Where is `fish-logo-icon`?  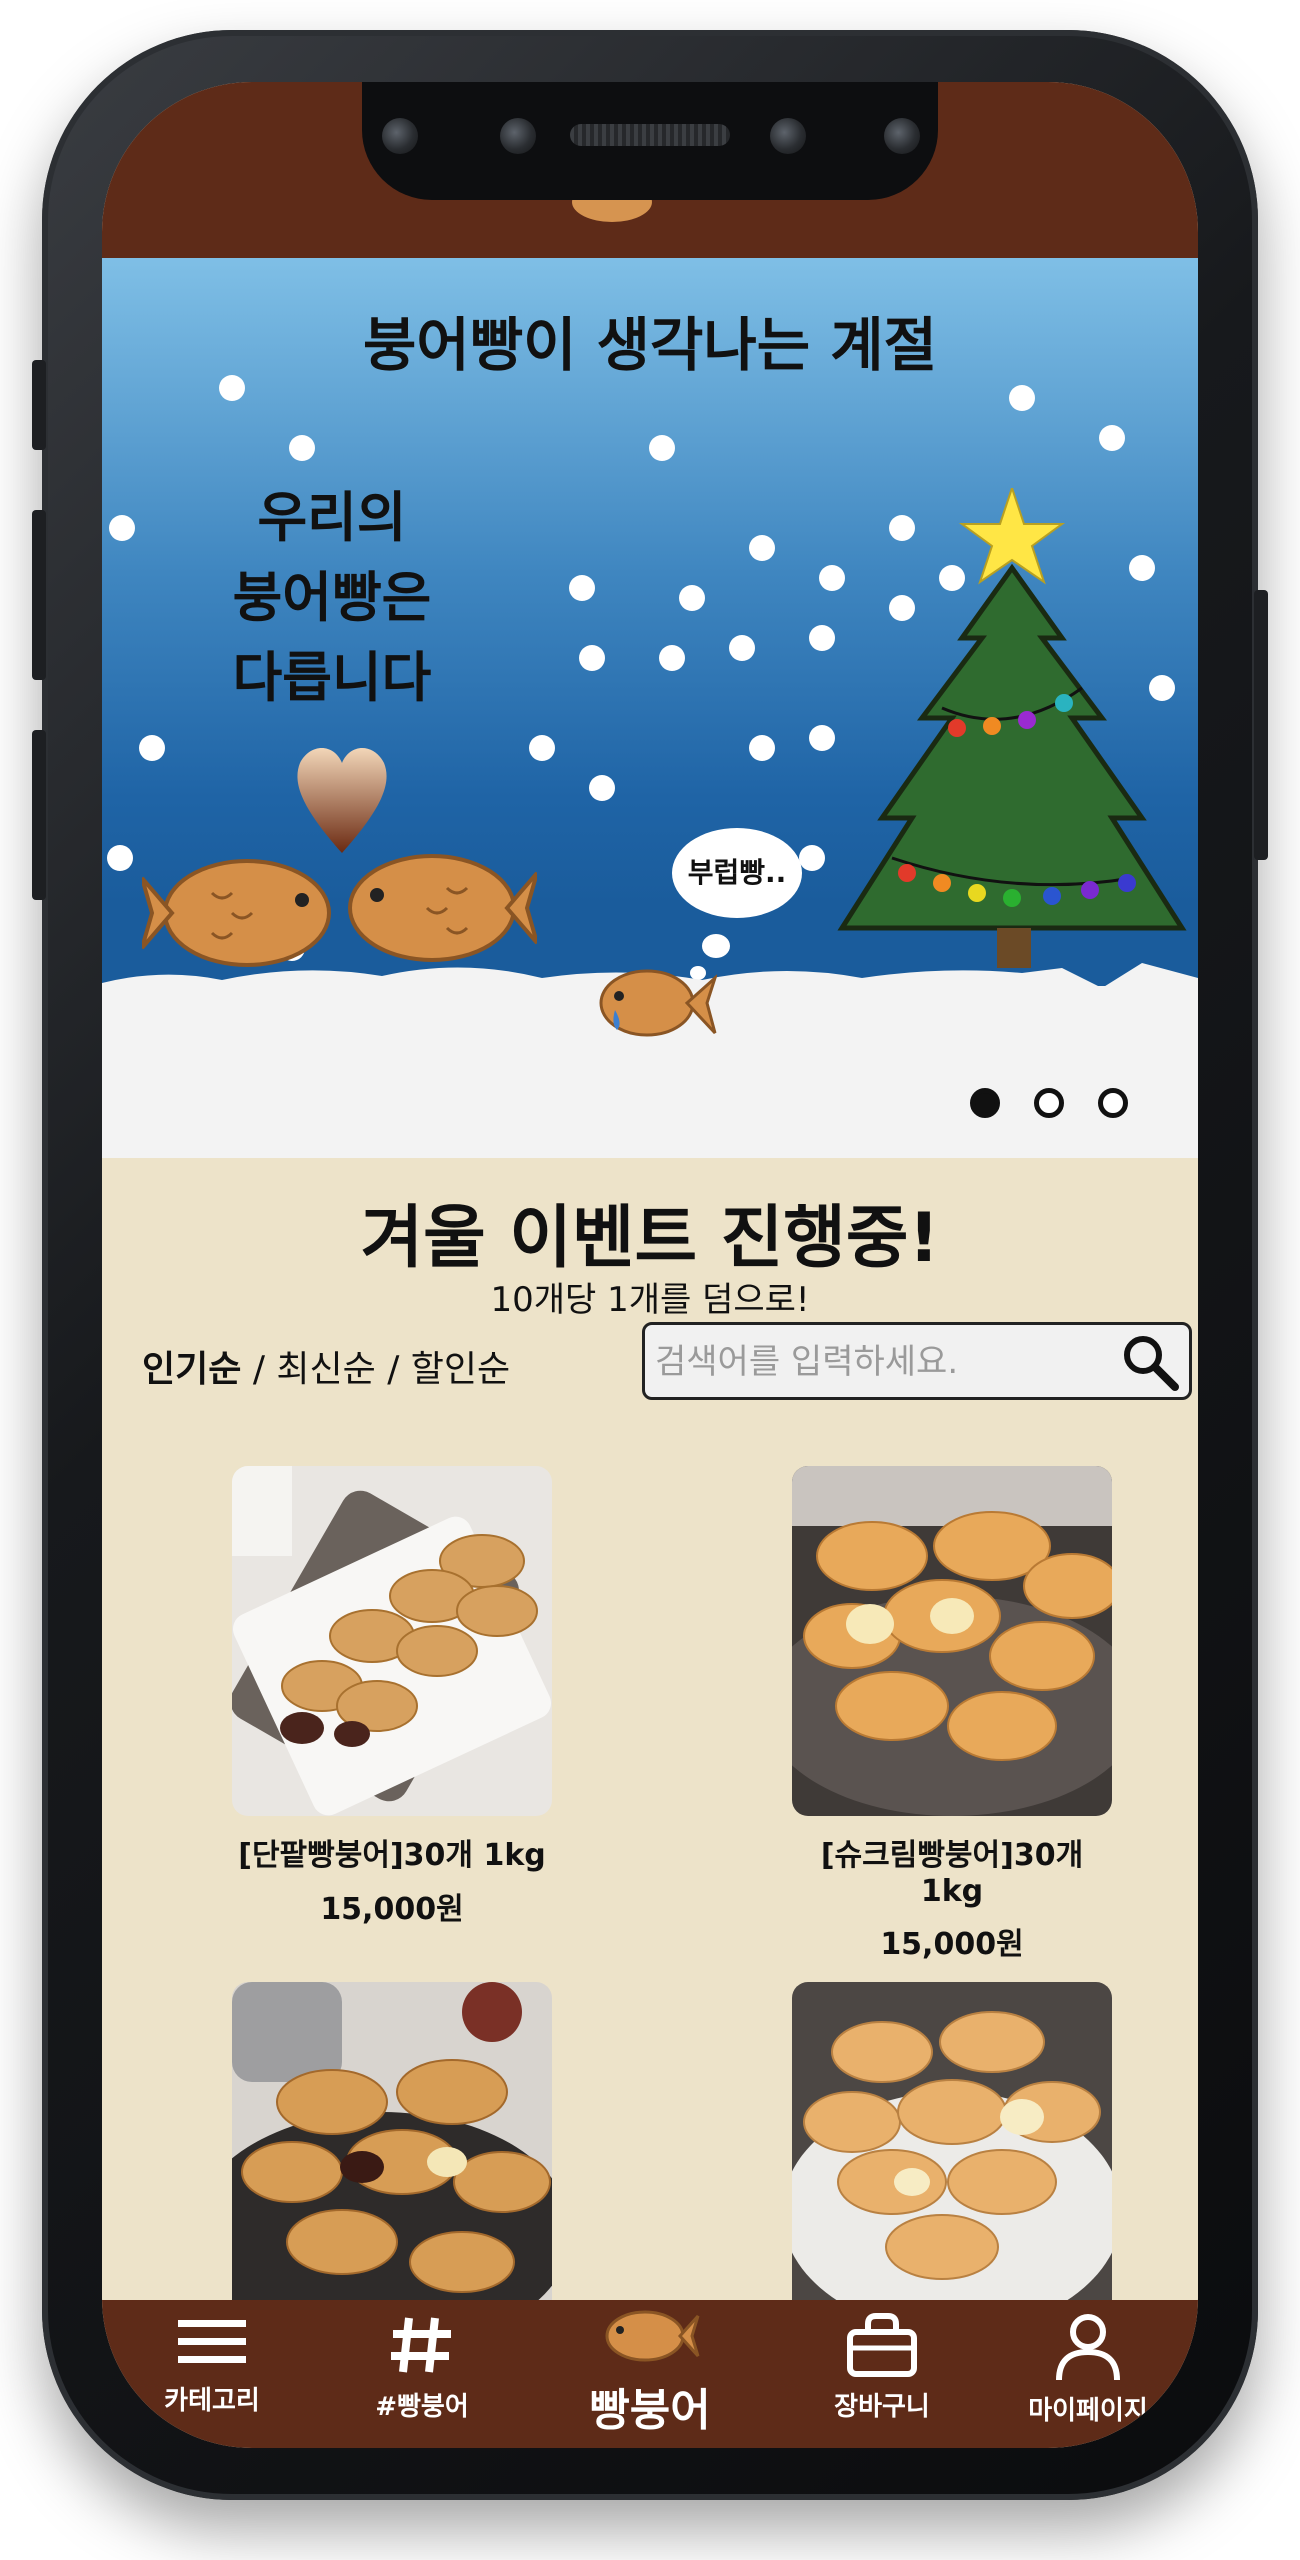
fish-logo-icon is located at coordinates (652, 2336).